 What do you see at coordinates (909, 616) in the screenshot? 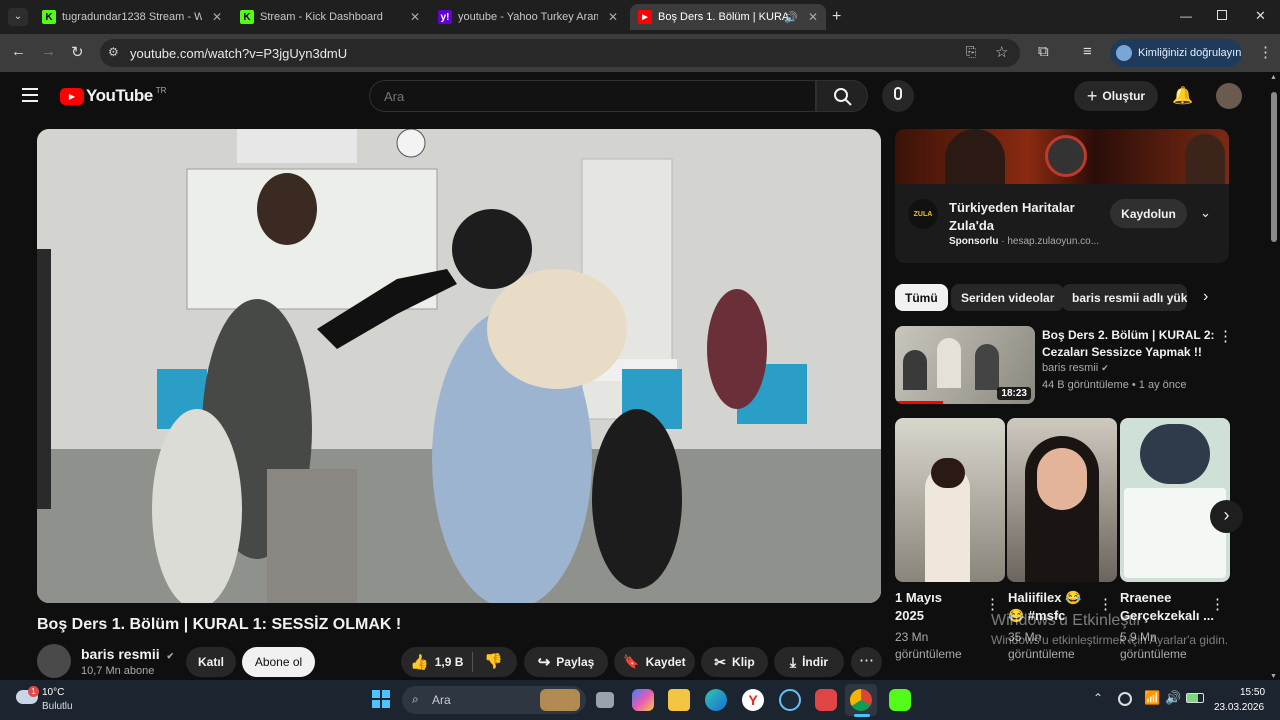
I see `short-title-line2: 2025` at bounding box center [909, 616].